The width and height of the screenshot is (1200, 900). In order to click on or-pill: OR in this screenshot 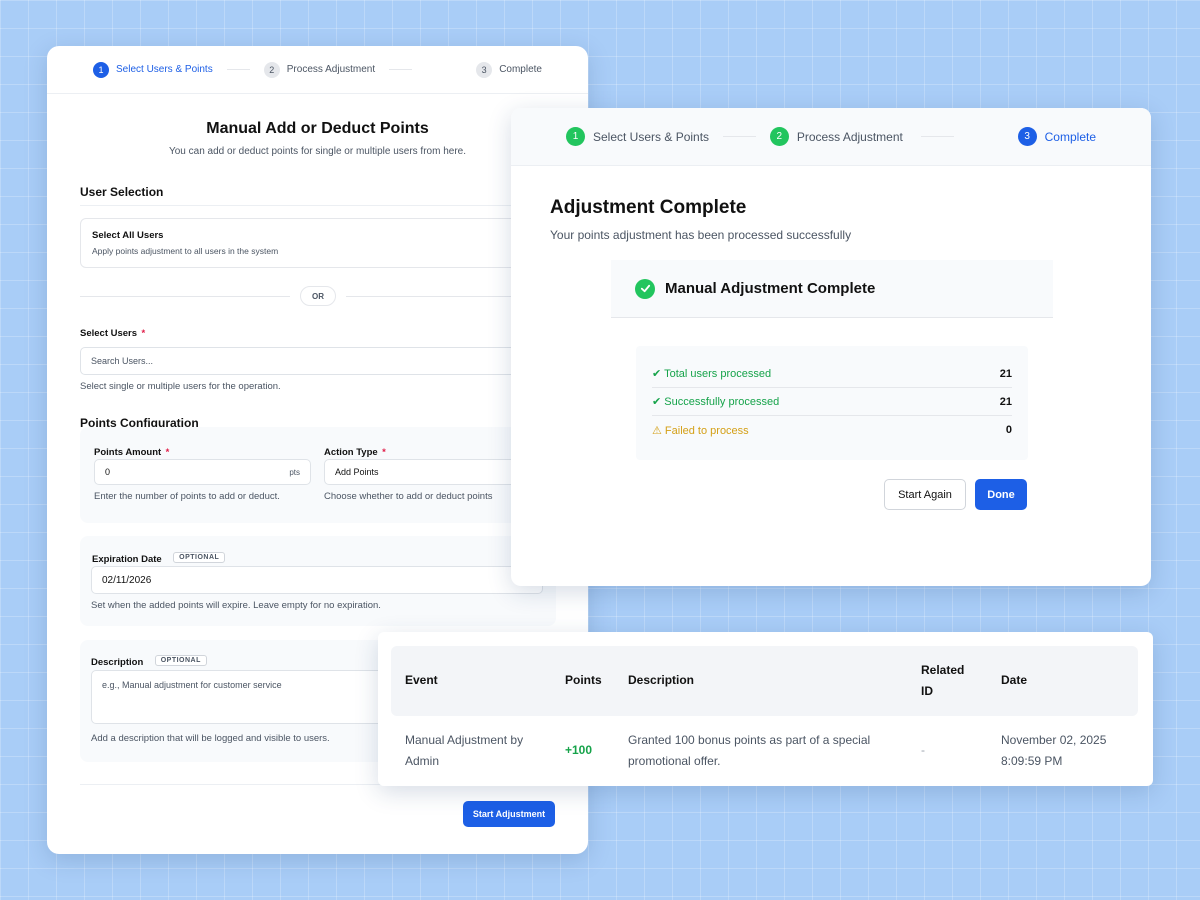, I will do `click(318, 296)`.